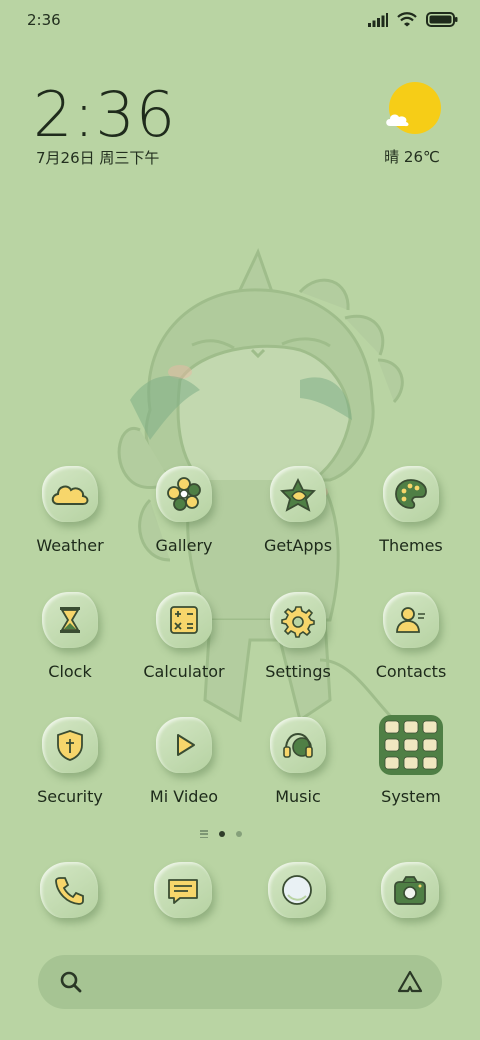 The height and width of the screenshot is (1040, 480). What do you see at coordinates (70, 545) in the screenshot?
I see `app-label: Weather` at bounding box center [70, 545].